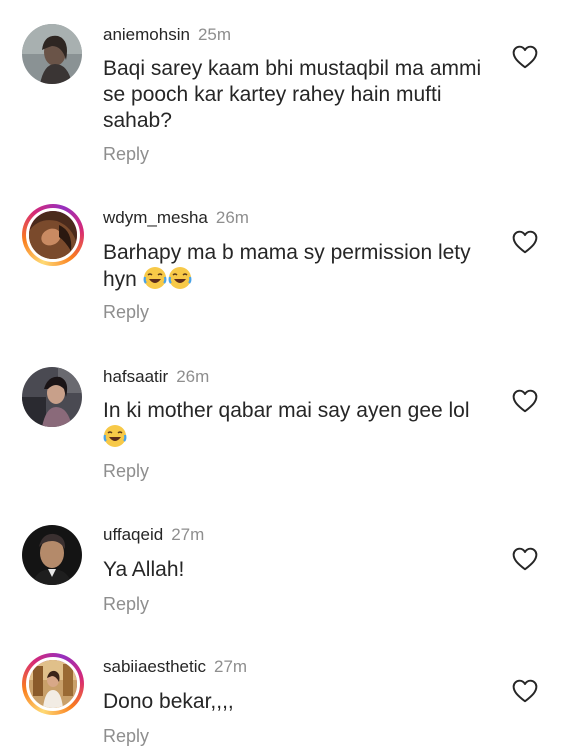 The image size is (570, 753). What do you see at coordinates (154, 666) in the screenshot?
I see `username: sabiiaesthetic` at bounding box center [154, 666].